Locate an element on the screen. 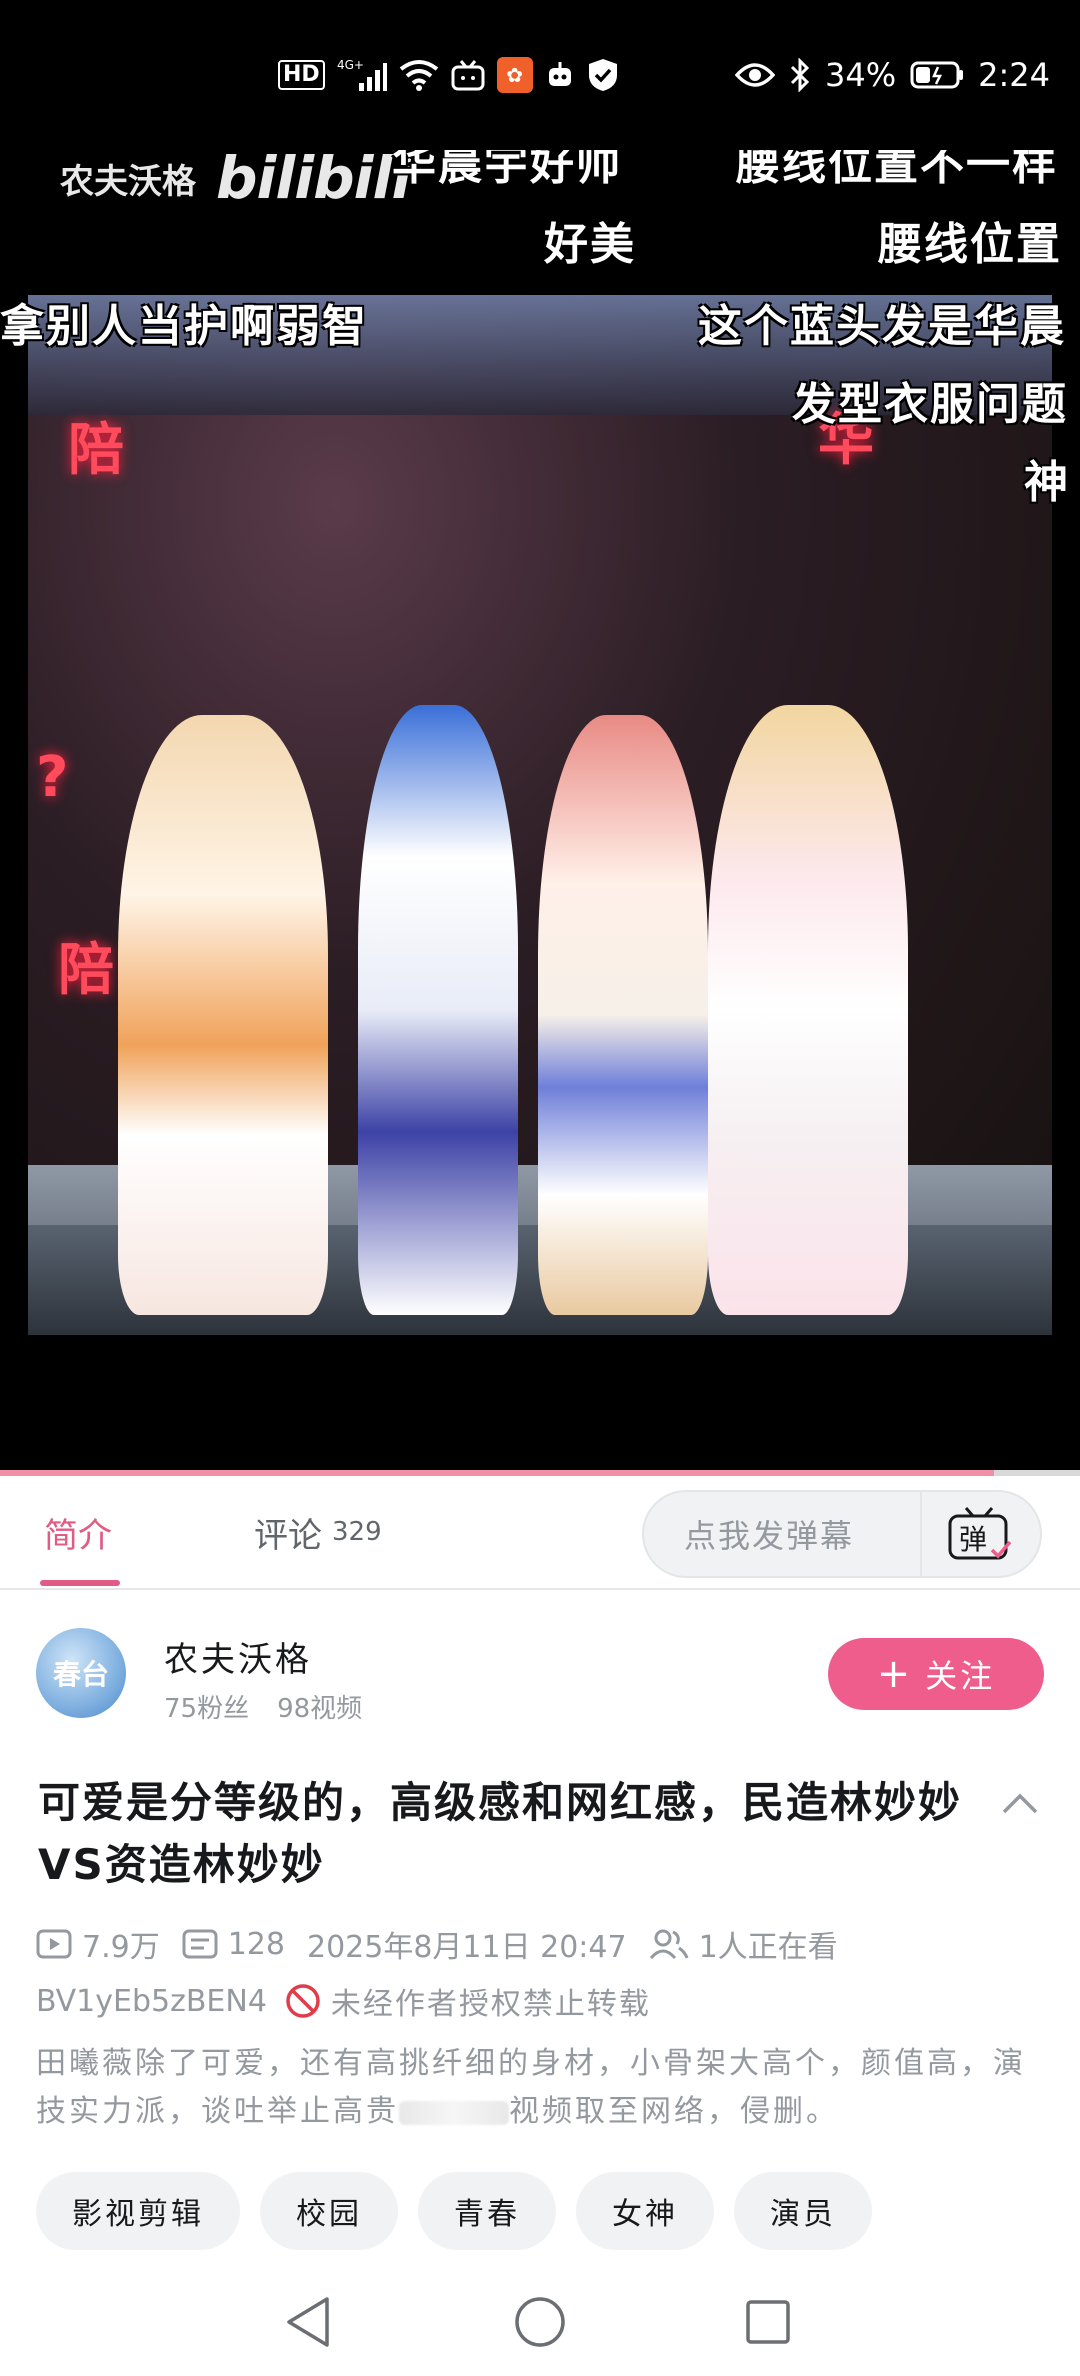 This screenshot has width=1080, height=2376. tab-intro: 简介 is located at coordinates (78, 1532).